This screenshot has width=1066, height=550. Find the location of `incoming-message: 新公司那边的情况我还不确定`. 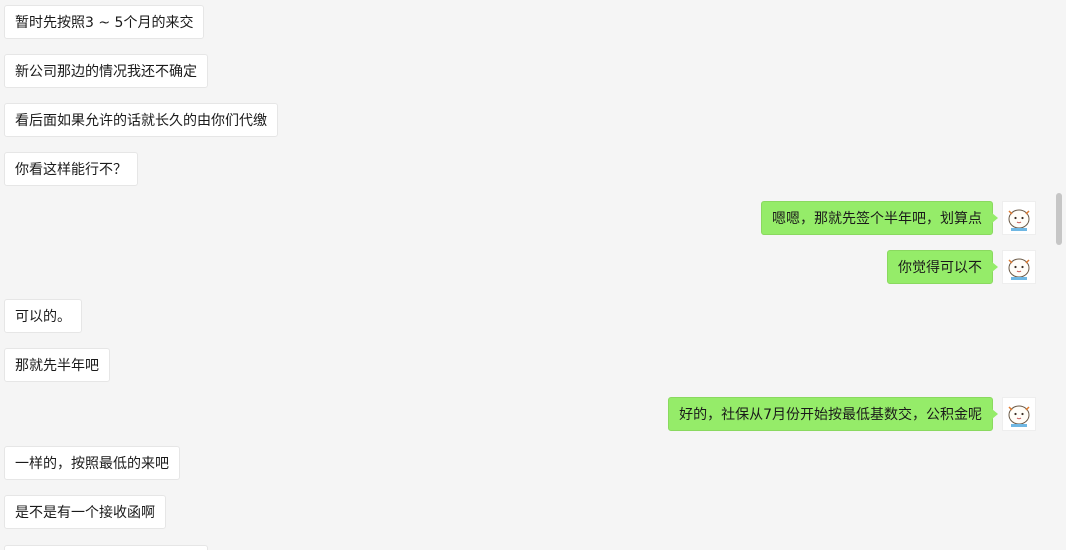

incoming-message: 新公司那边的情况我还不确定 is located at coordinates (106, 71).